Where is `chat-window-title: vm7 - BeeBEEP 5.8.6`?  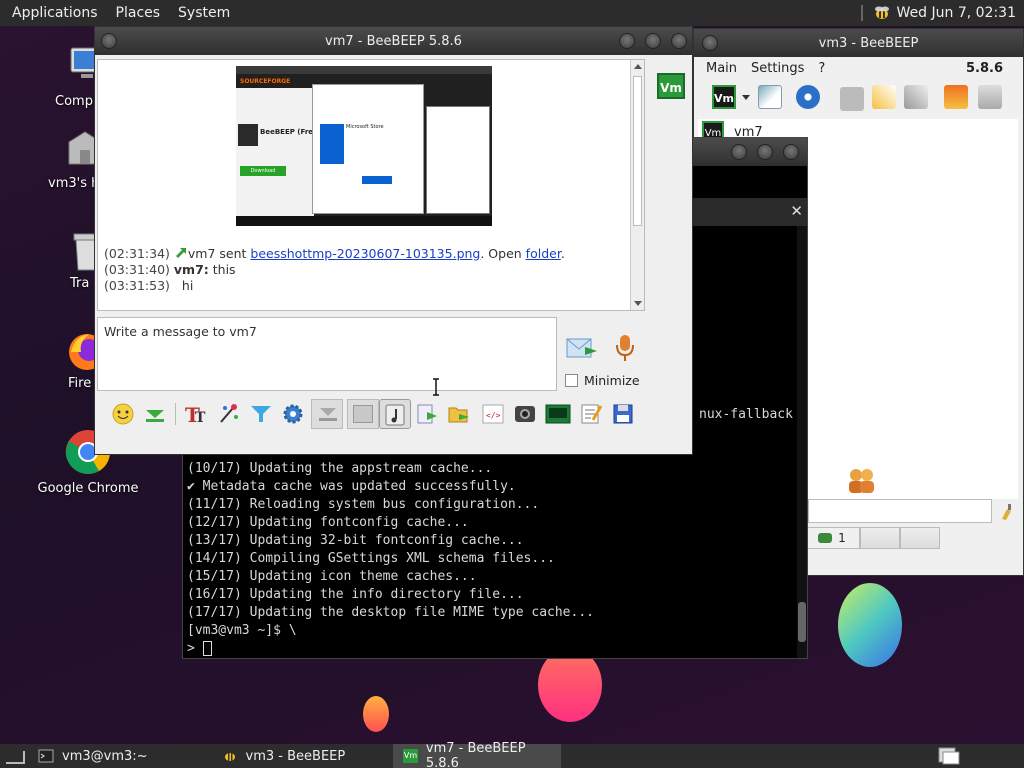 chat-window-title: vm7 - BeeBEEP 5.8.6 is located at coordinates (393, 41).